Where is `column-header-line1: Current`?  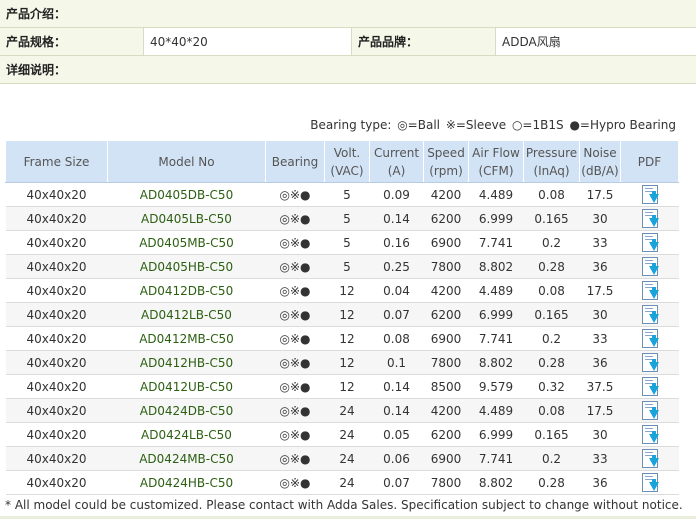 column-header-line1: Current is located at coordinates (396, 152).